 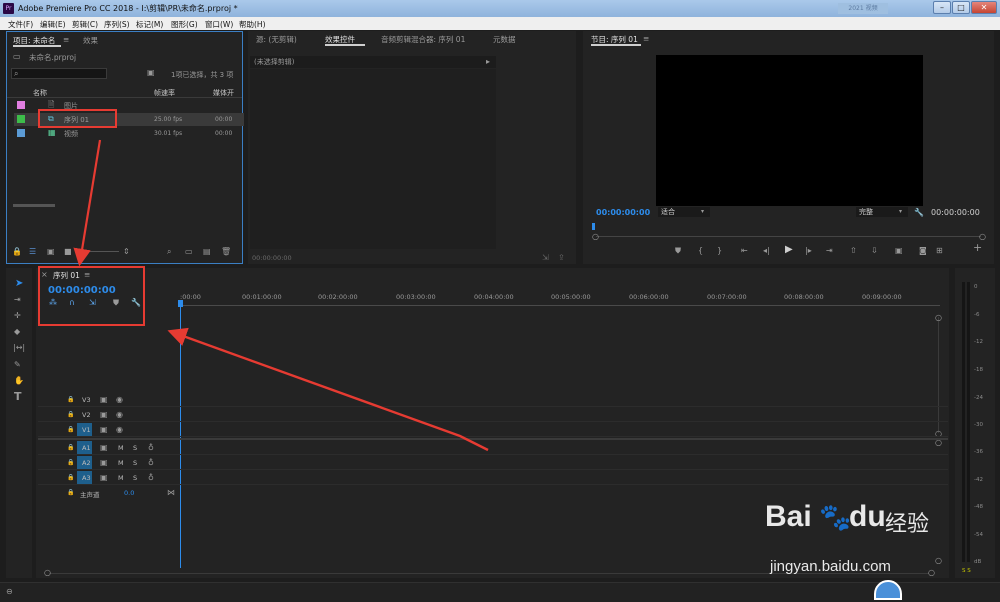 What do you see at coordinates (788, 516) in the screenshot?
I see `watermark-brand: Bai` at bounding box center [788, 516].